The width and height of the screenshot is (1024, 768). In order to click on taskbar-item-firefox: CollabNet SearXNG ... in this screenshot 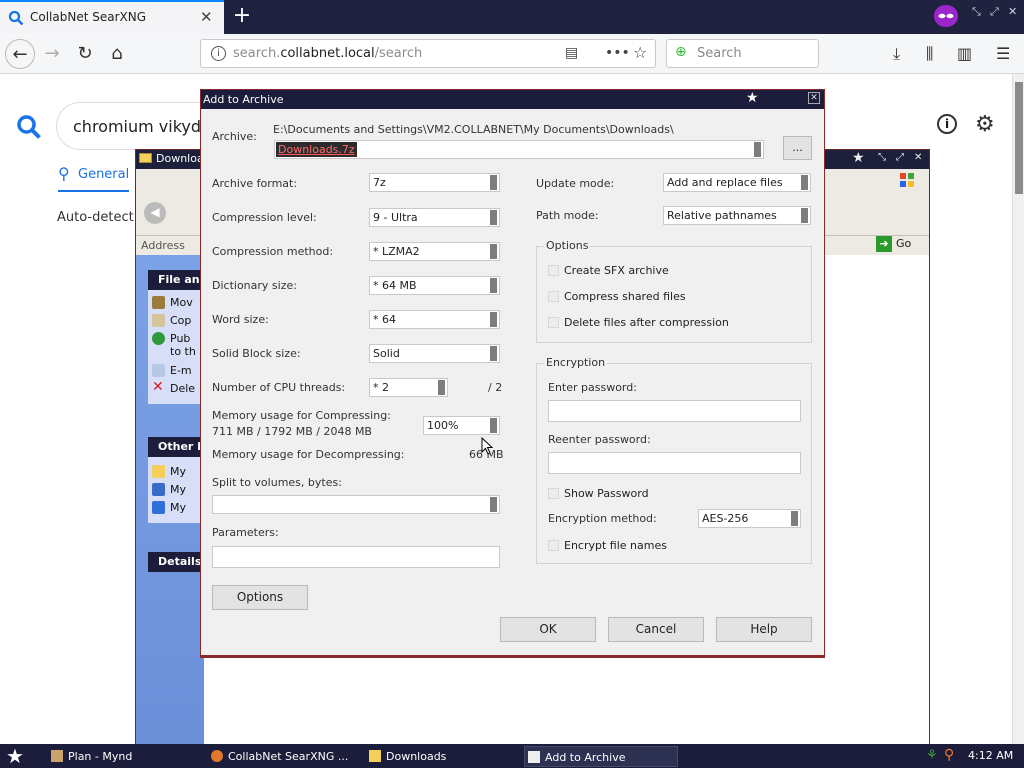, I will do `click(283, 756)`.